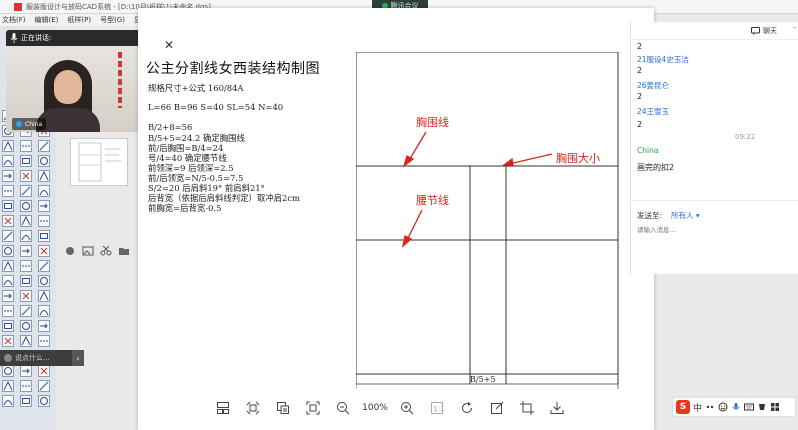 The width and height of the screenshot is (798, 430). Describe the element at coordinates (749, 407) in the screenshot. I see `keyboard-icon` at that location.